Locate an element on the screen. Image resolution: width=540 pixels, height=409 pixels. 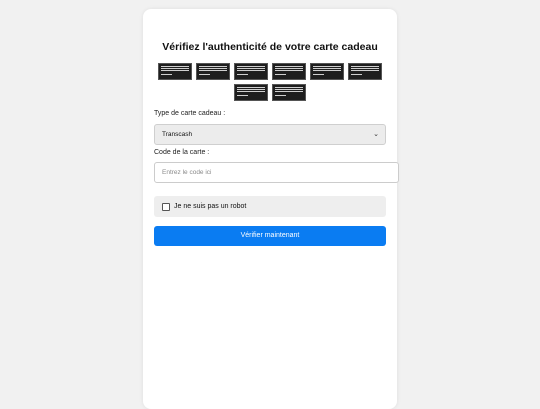
card-code-label: Code de la carte : is located at coordinates (182, 152).